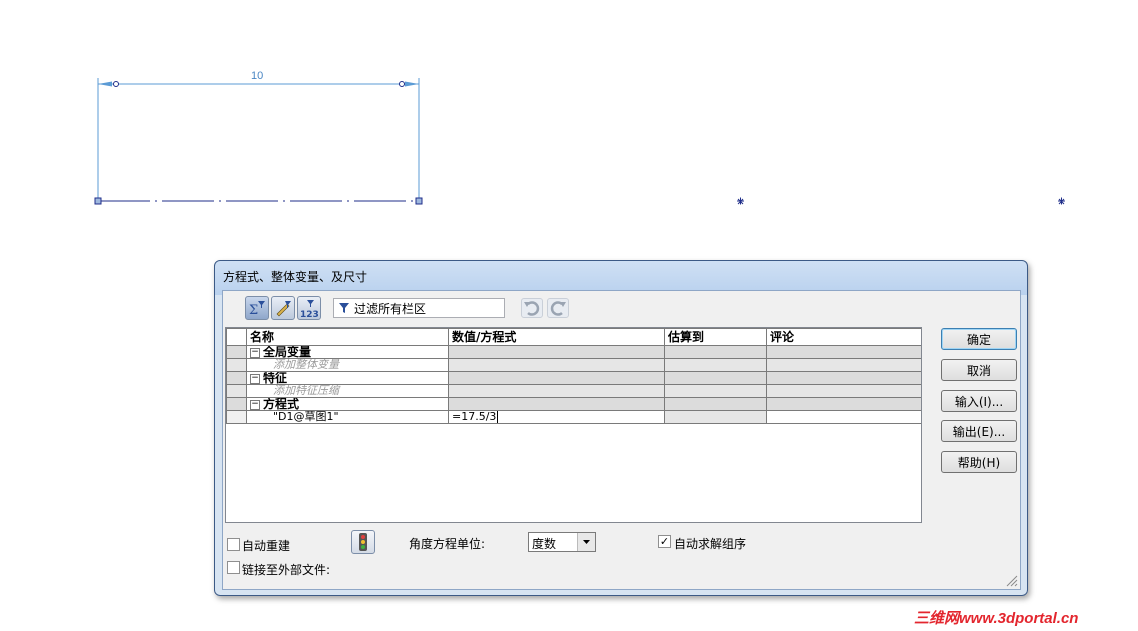  What do you see at coordinates (447, 544) in the screenshot?
I see `angle-units-label: 角度方程单位:` at bounding box center [447, 544].